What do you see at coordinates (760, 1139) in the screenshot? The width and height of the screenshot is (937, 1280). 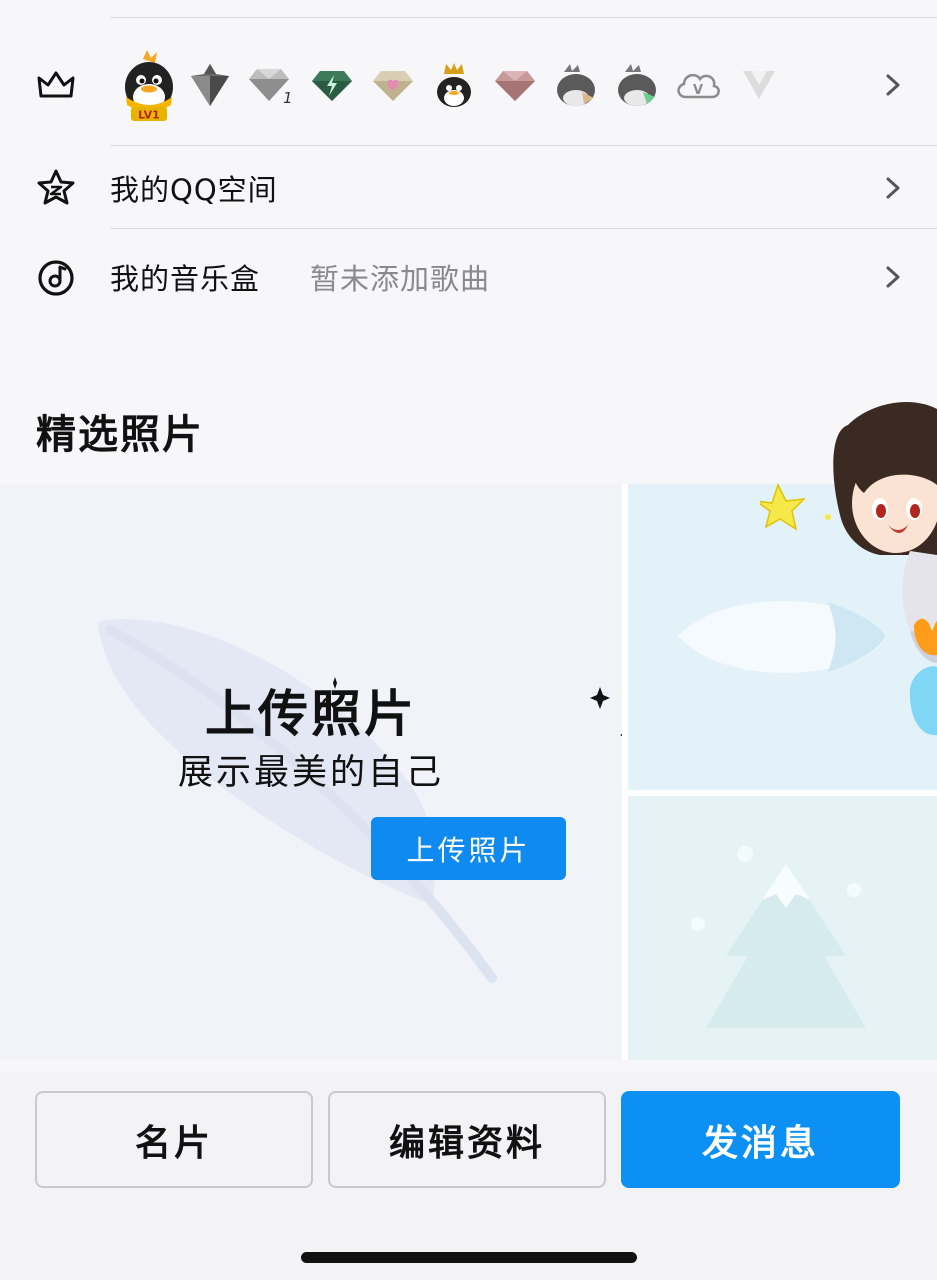 I see `send-message-button: 发消息` at bounding box center [760, 1139].